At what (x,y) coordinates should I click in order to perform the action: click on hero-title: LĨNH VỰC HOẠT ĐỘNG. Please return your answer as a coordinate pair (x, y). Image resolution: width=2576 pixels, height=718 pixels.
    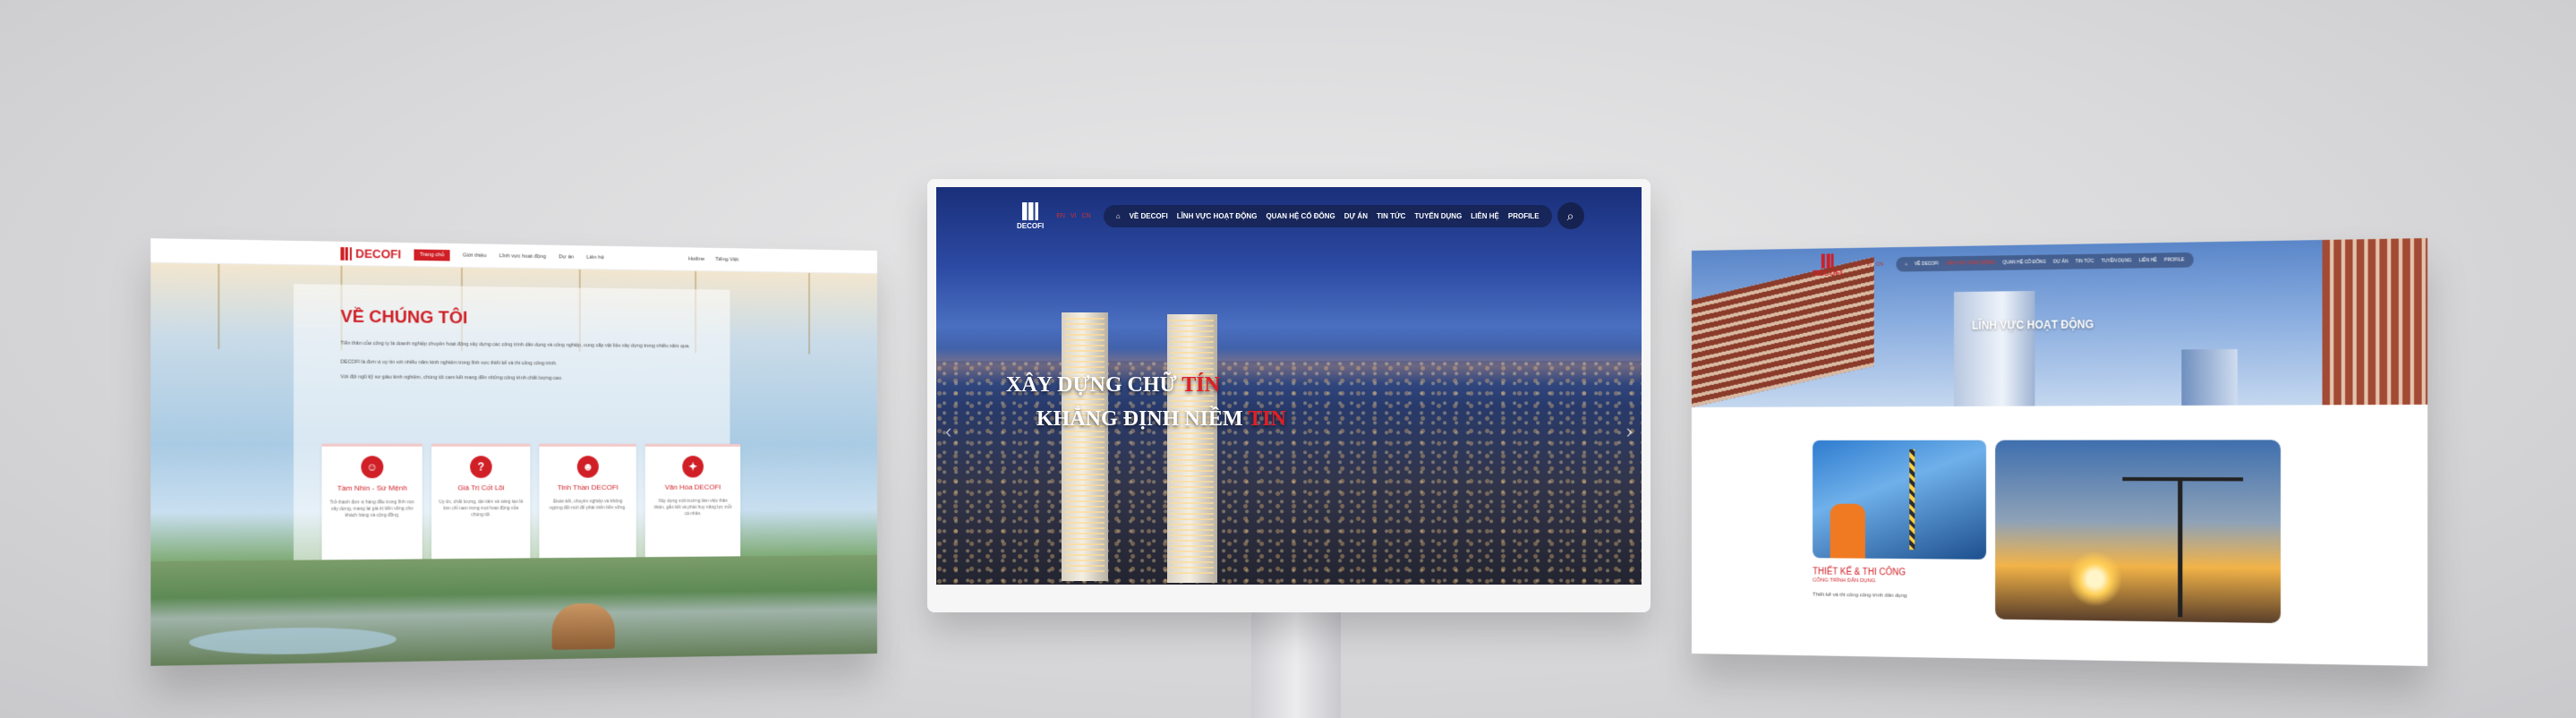
    Looking at the image, I should click on (2033, 325).